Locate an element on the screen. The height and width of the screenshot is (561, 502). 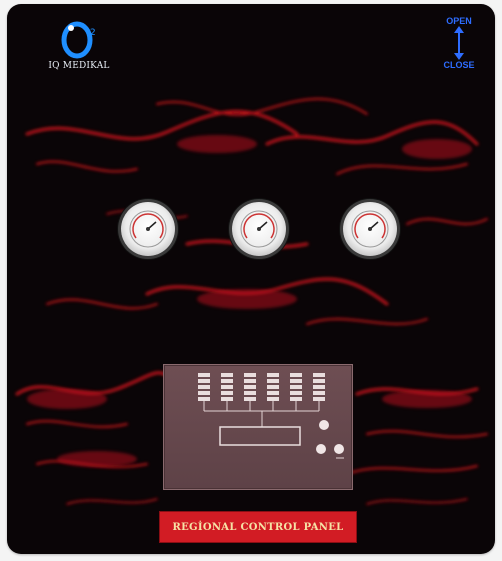
mode-button is located at coordinates (324, 425).